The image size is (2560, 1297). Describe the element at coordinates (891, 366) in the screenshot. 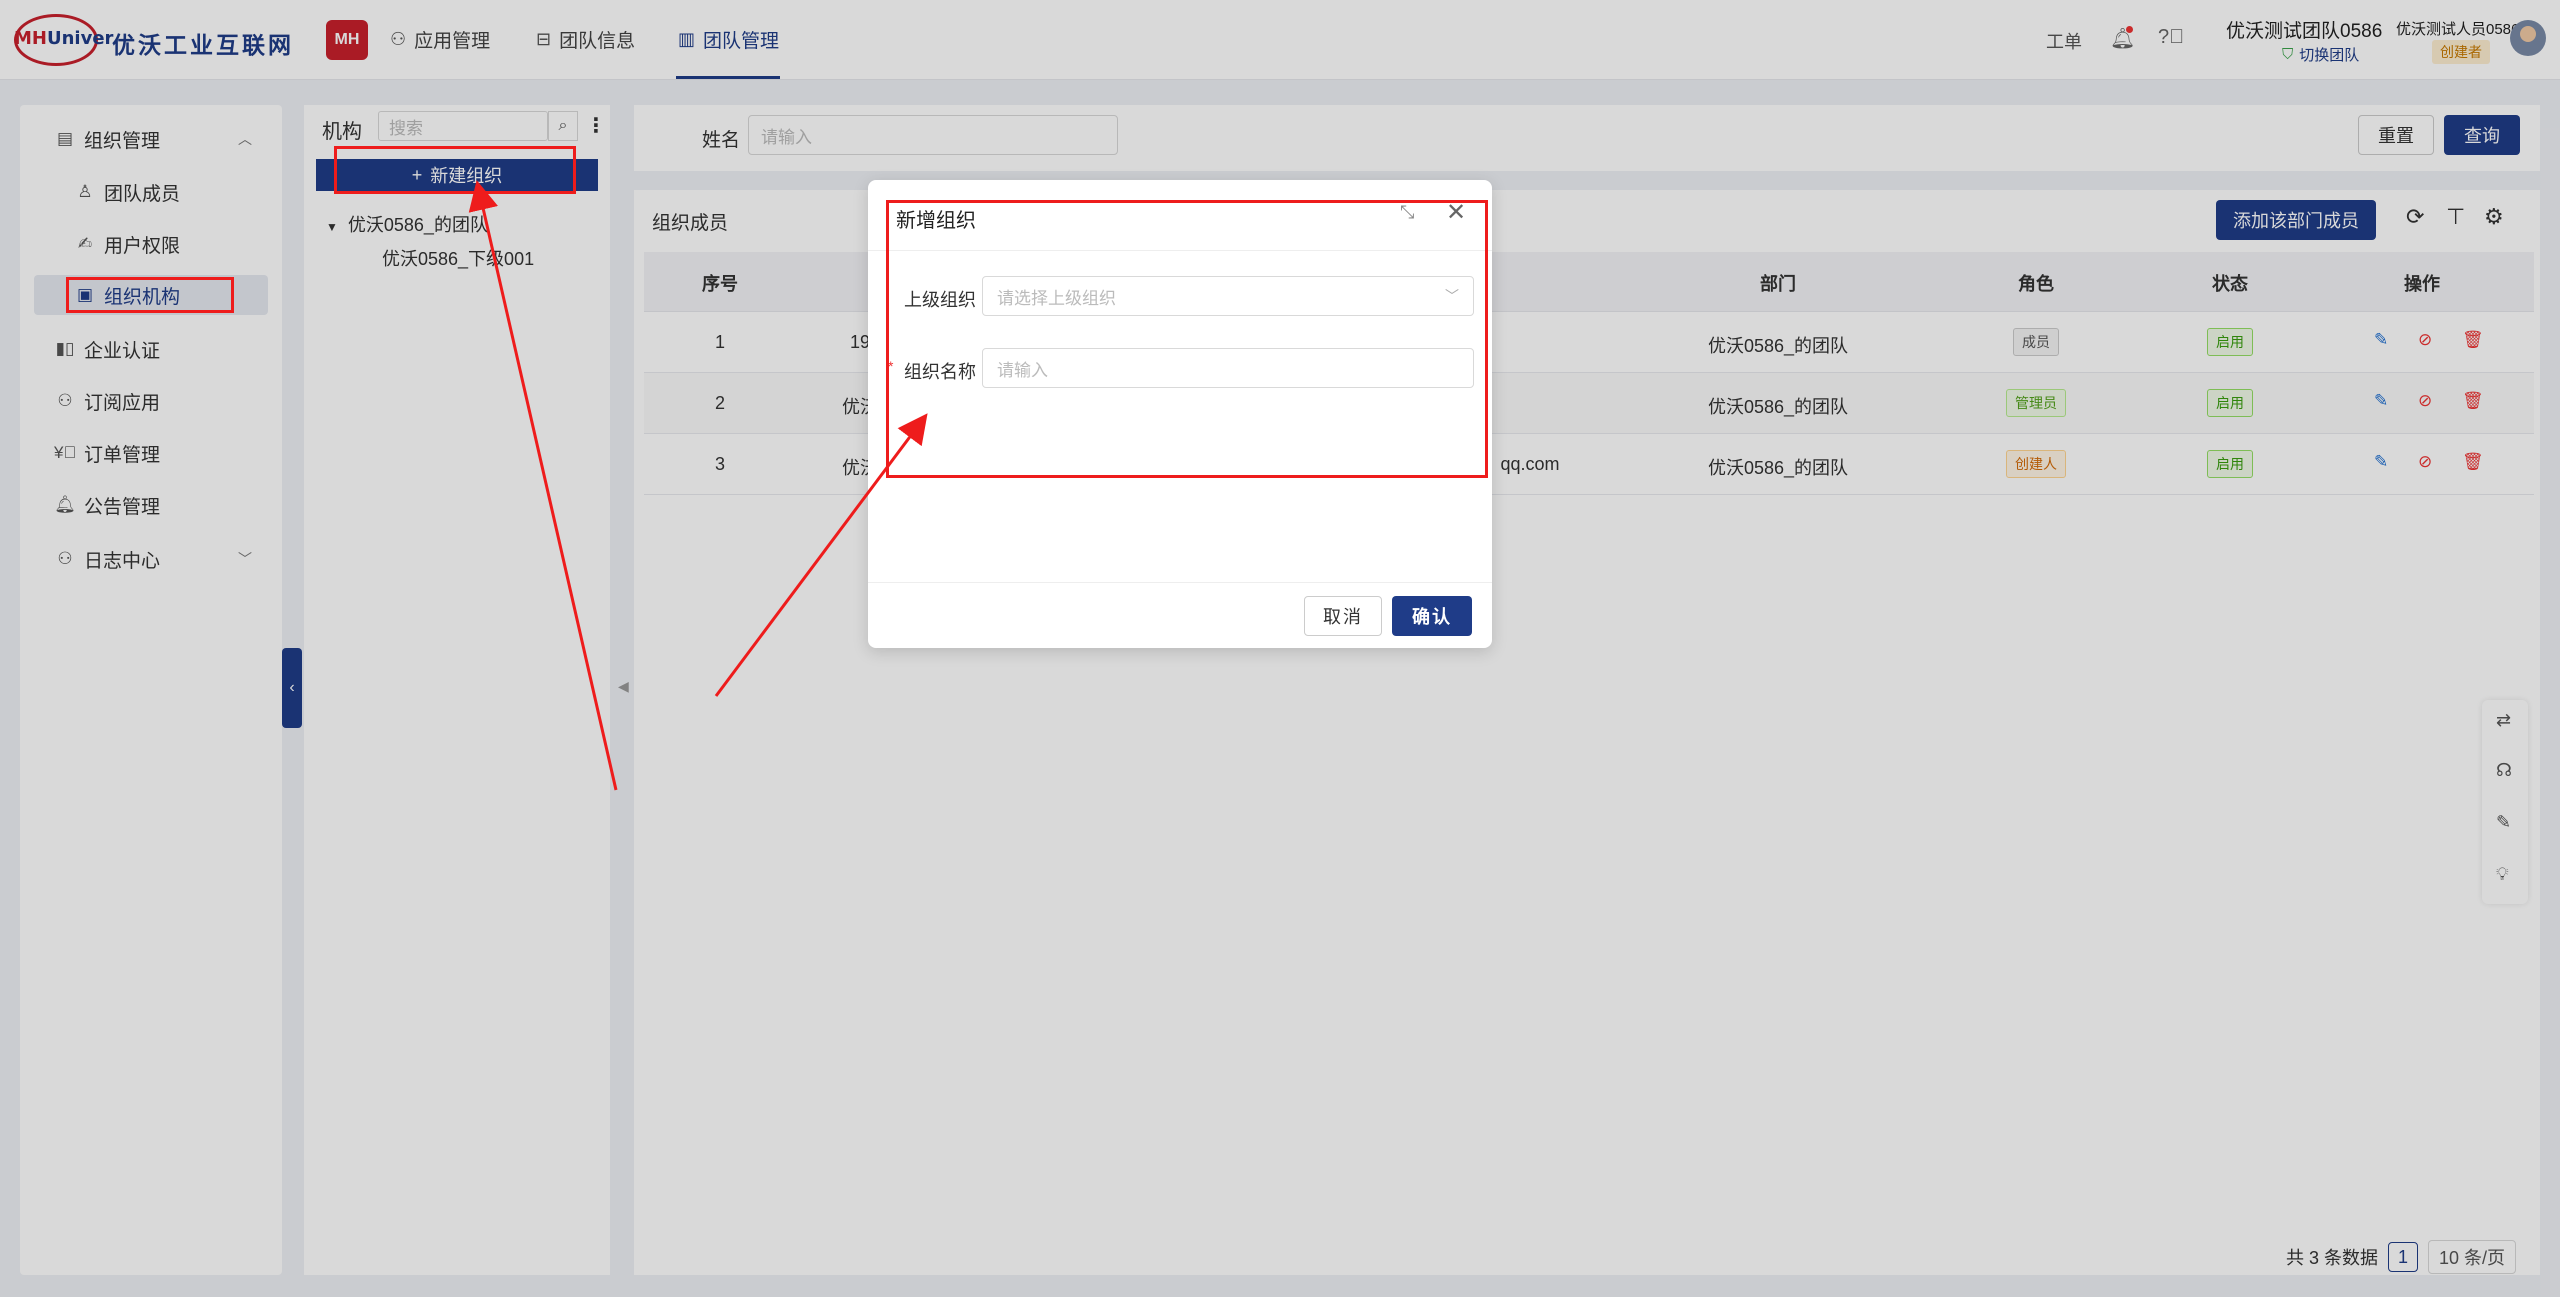

I see `required-mark: *` at that location.